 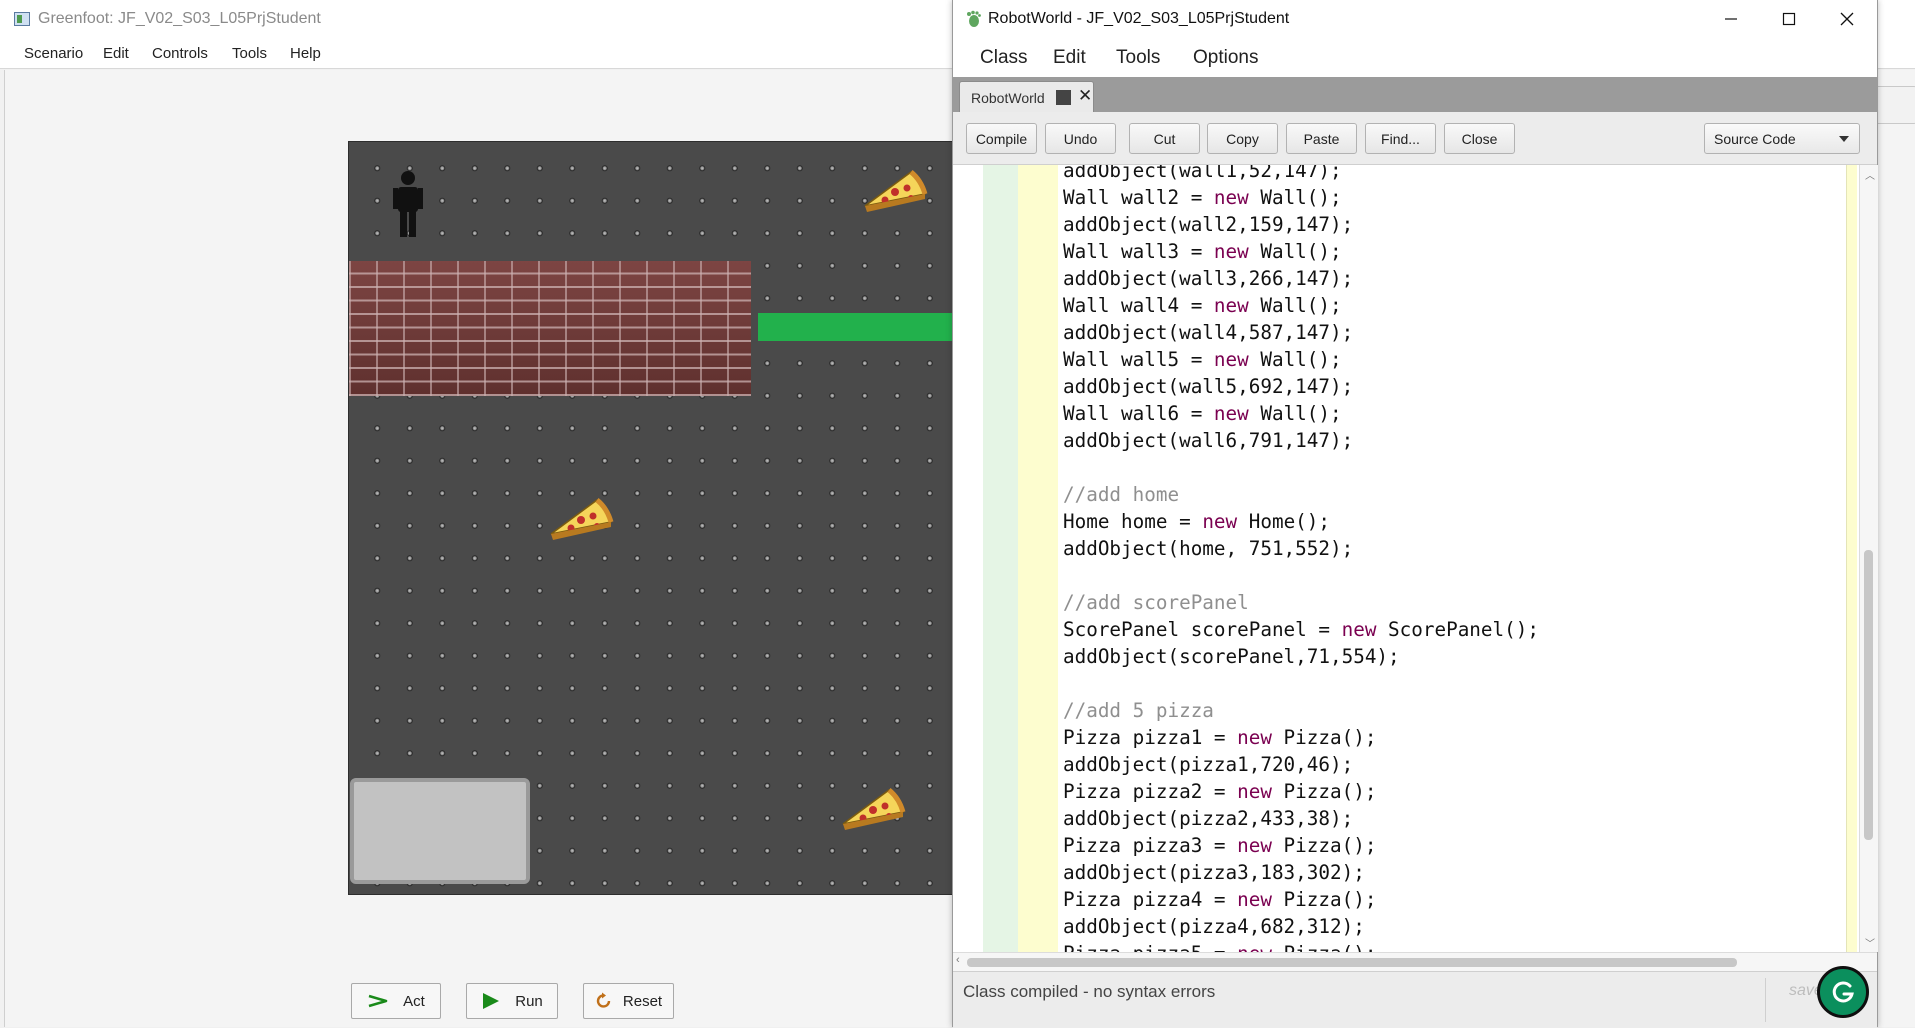 What do you see at coordinates (1755, 139) in the screenshot?
I see `view-mode-label: Source Code` at bounding box center [1755, 139].